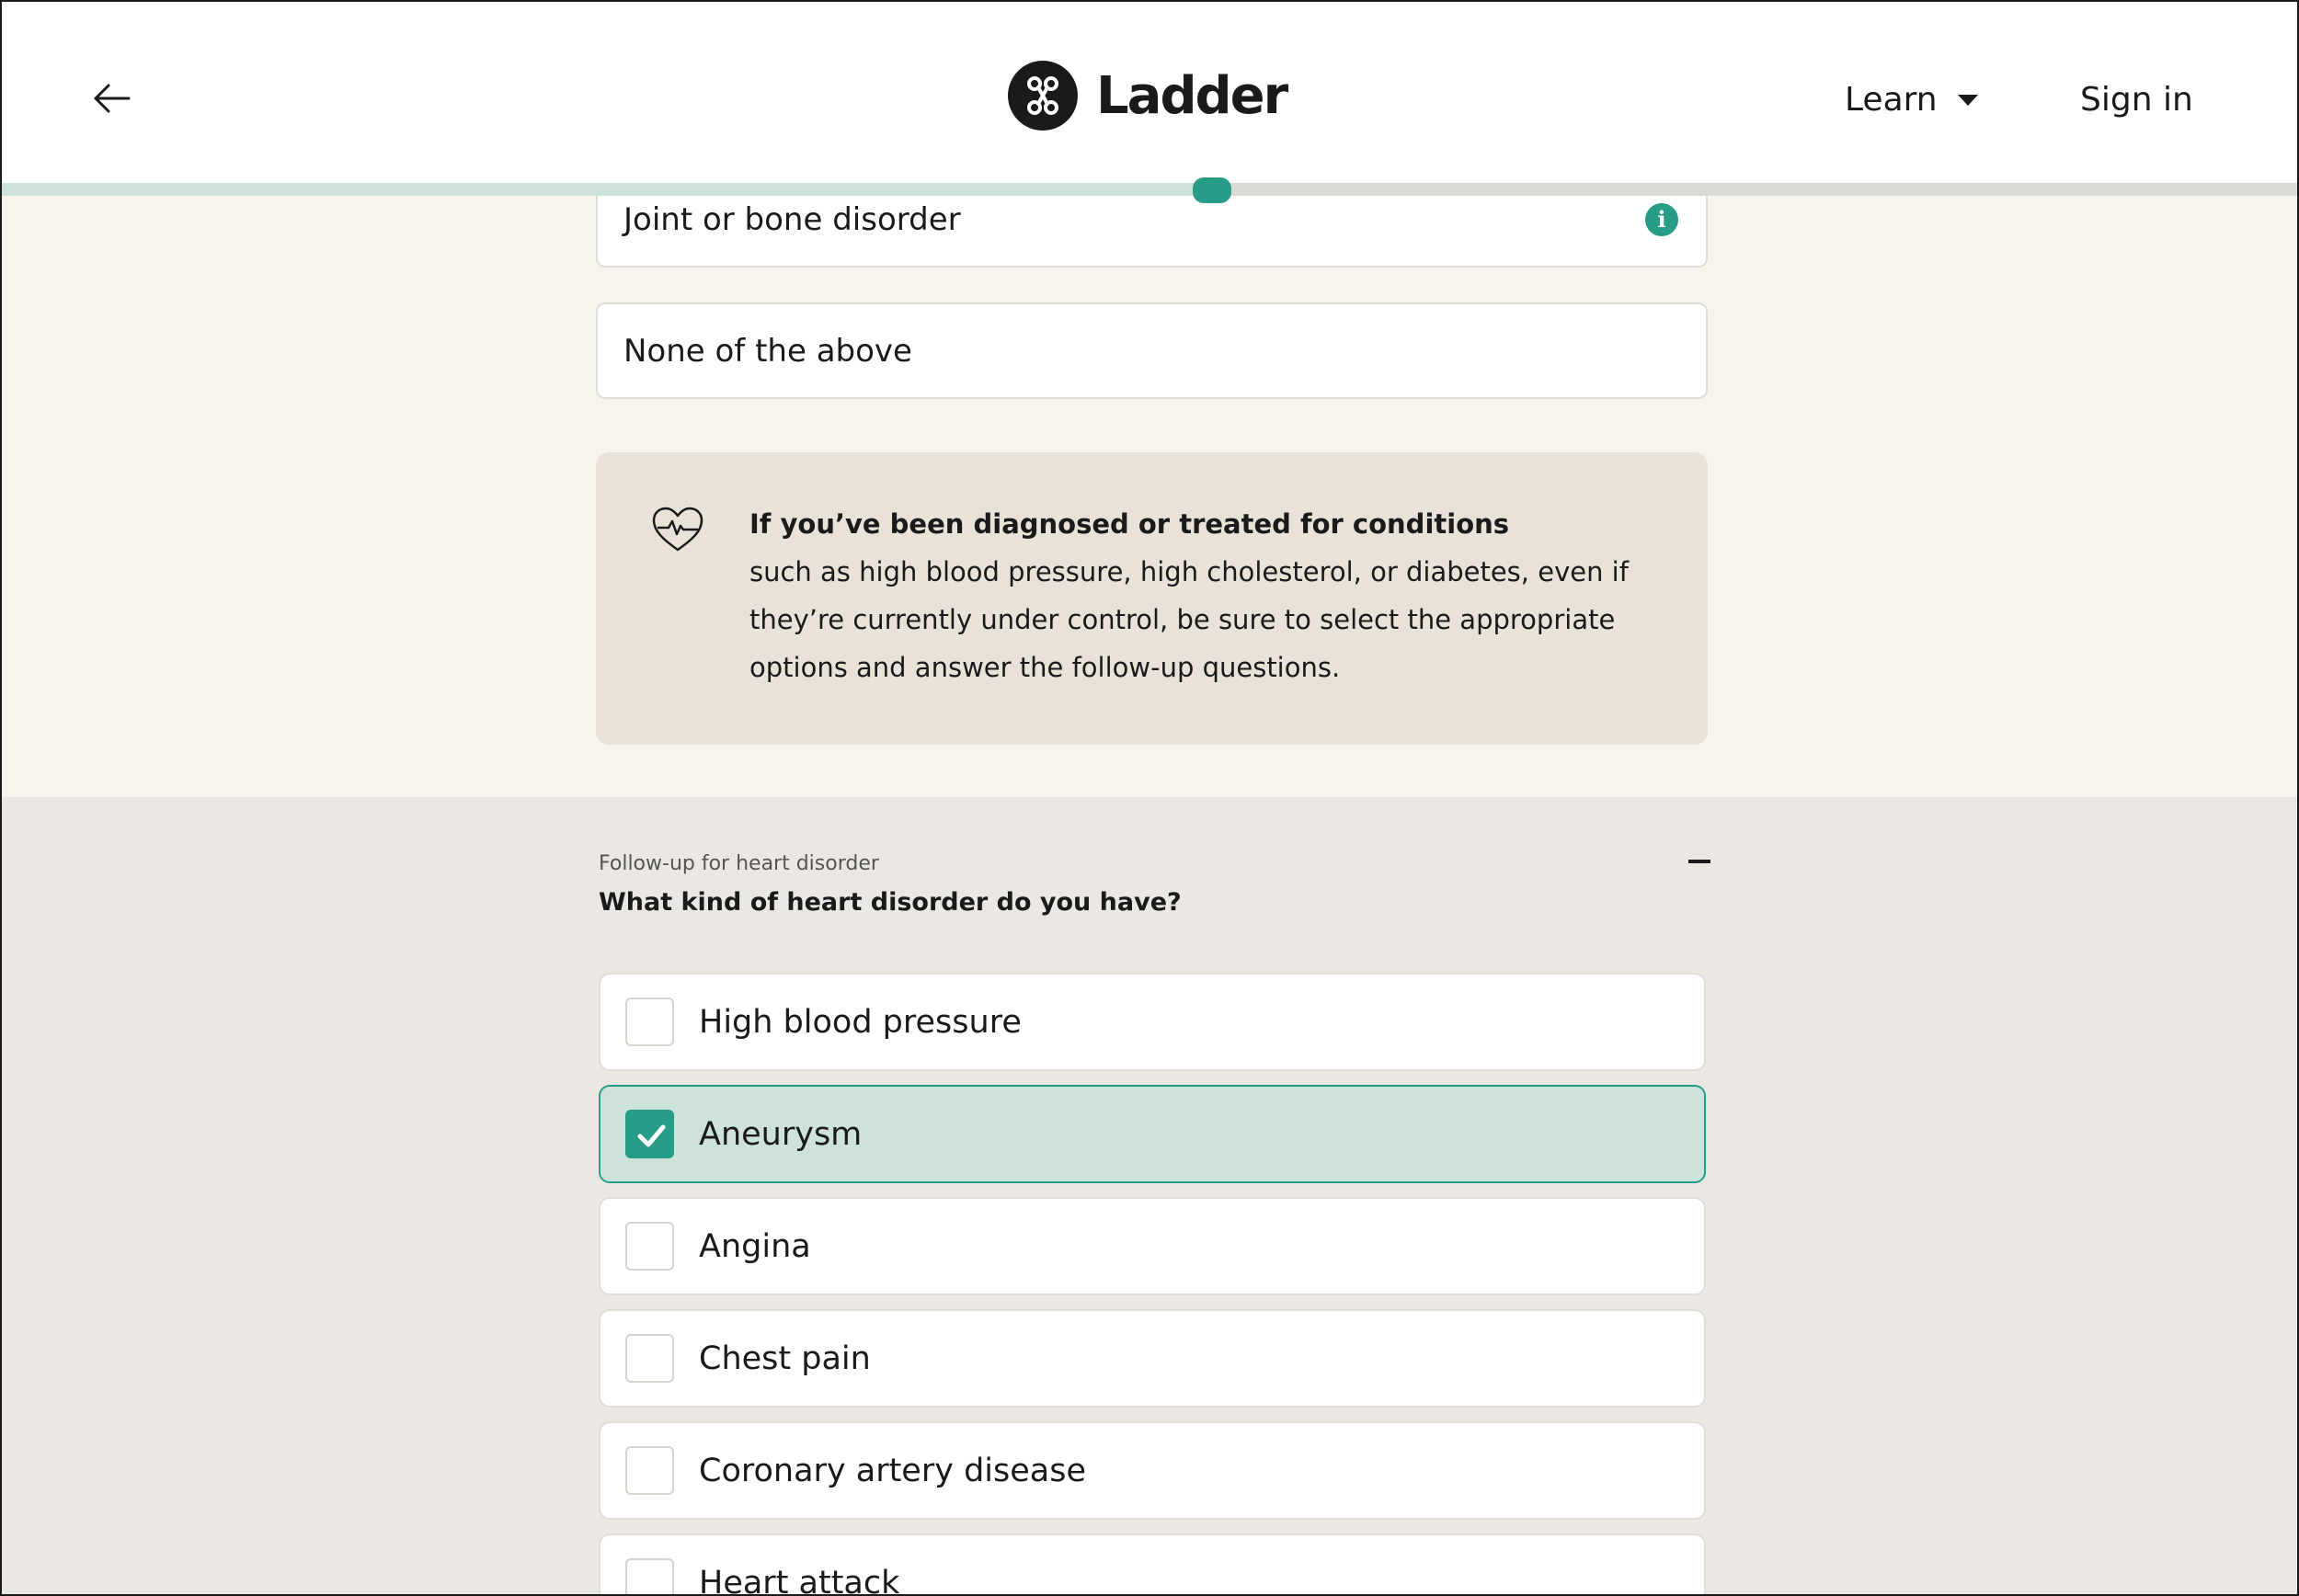 This screenshot has height=1596, width=2299. I want to click on choice-label: Coronary artery disease, so click(892, 1470).